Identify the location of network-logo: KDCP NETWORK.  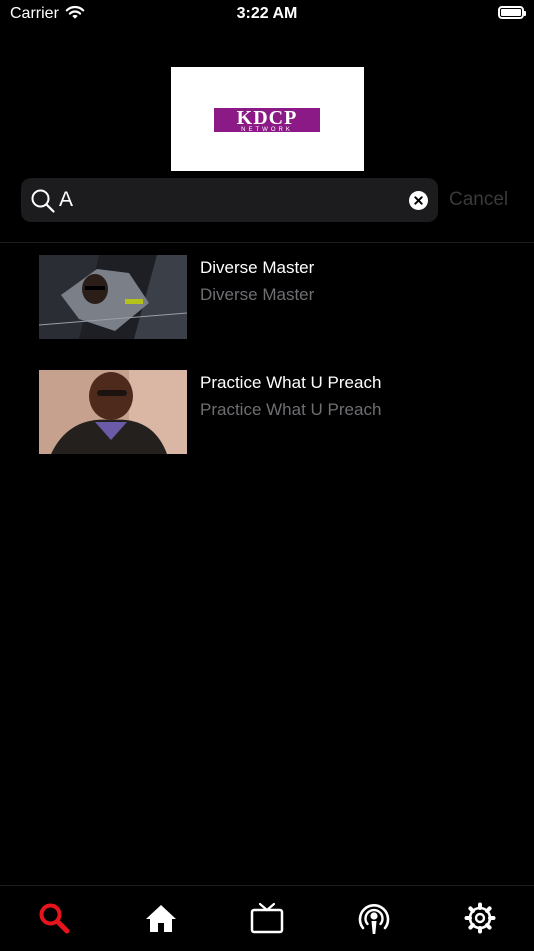
(267, 119).